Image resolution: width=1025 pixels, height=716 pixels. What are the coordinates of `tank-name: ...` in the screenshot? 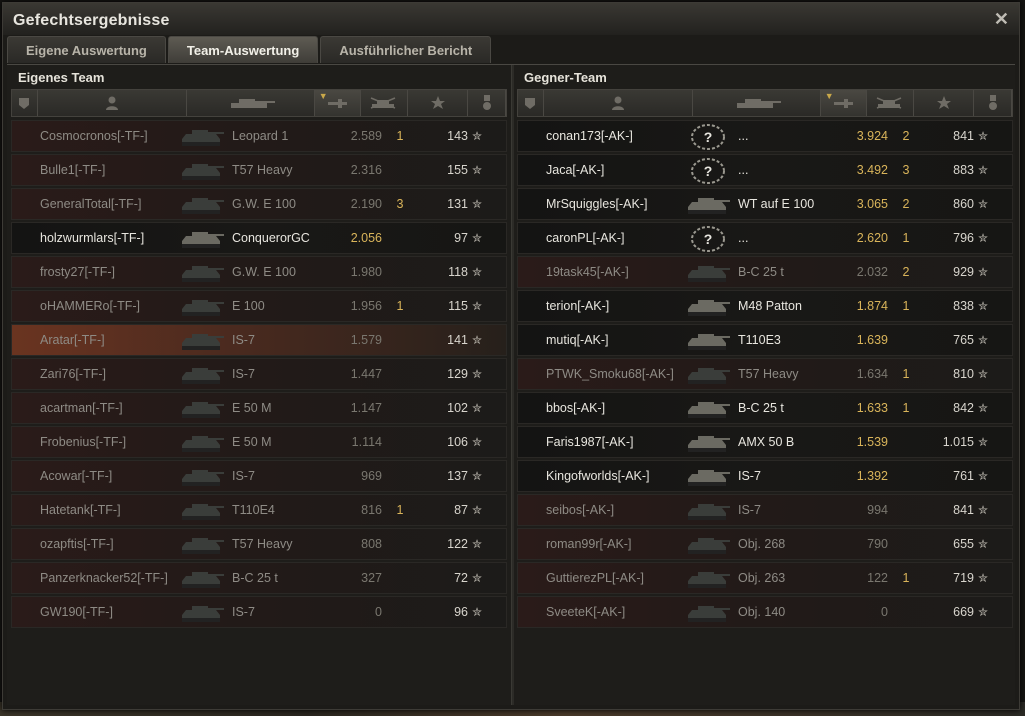 It's located at (743, 136).